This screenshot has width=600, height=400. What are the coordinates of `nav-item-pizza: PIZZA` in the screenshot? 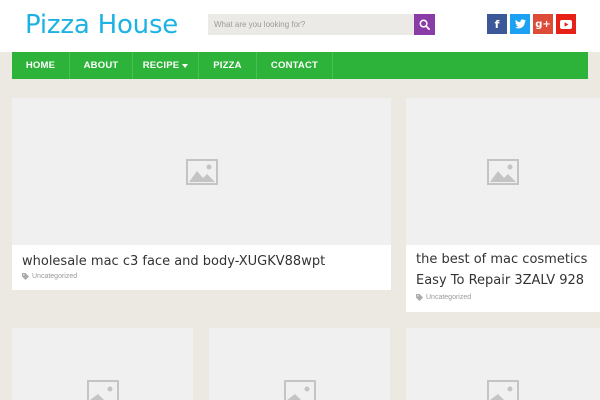 It's located at (228, 65).